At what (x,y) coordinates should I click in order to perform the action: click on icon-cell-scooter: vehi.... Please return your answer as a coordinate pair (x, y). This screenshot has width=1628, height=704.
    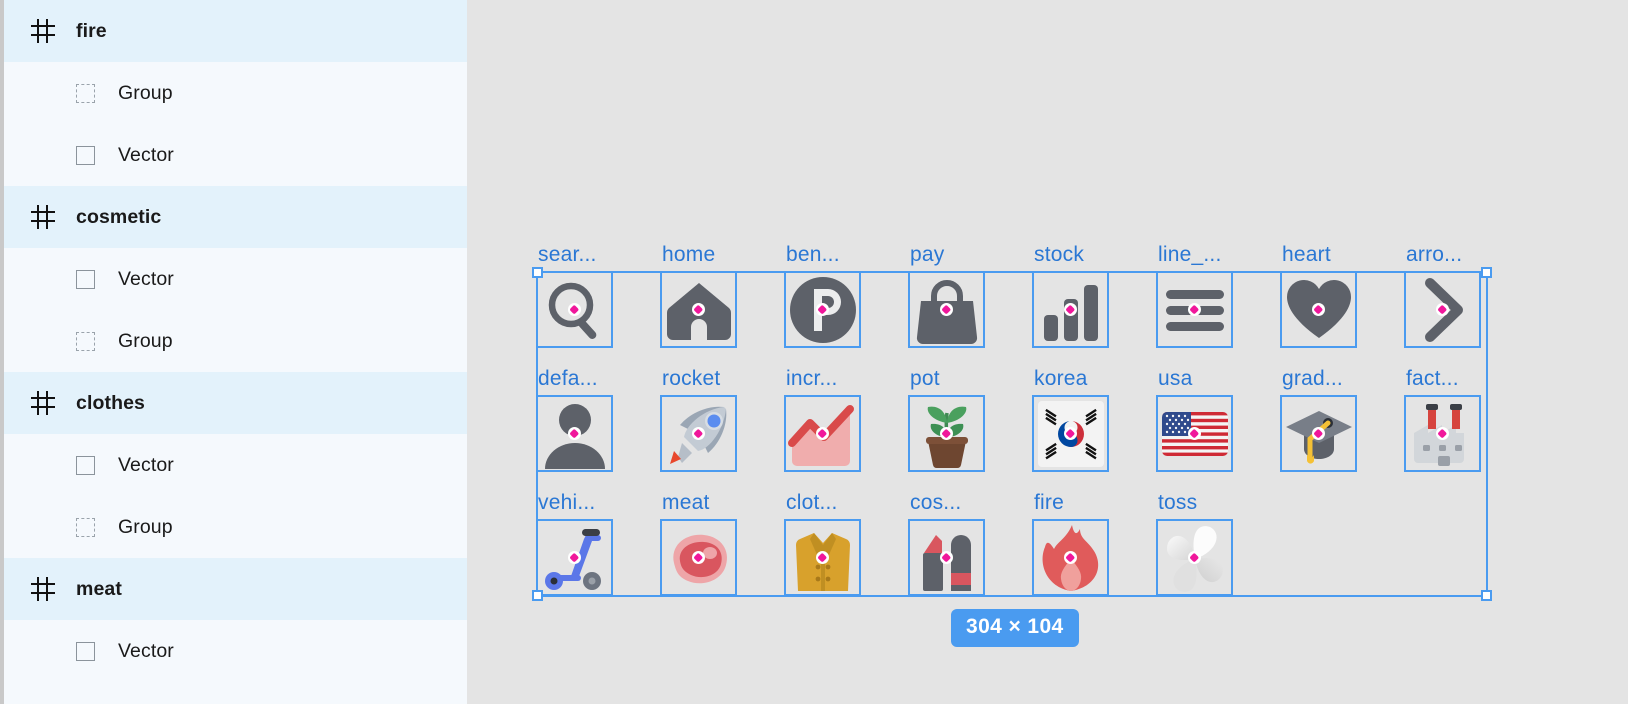
    Looking at the image, I should click on (574, 543).